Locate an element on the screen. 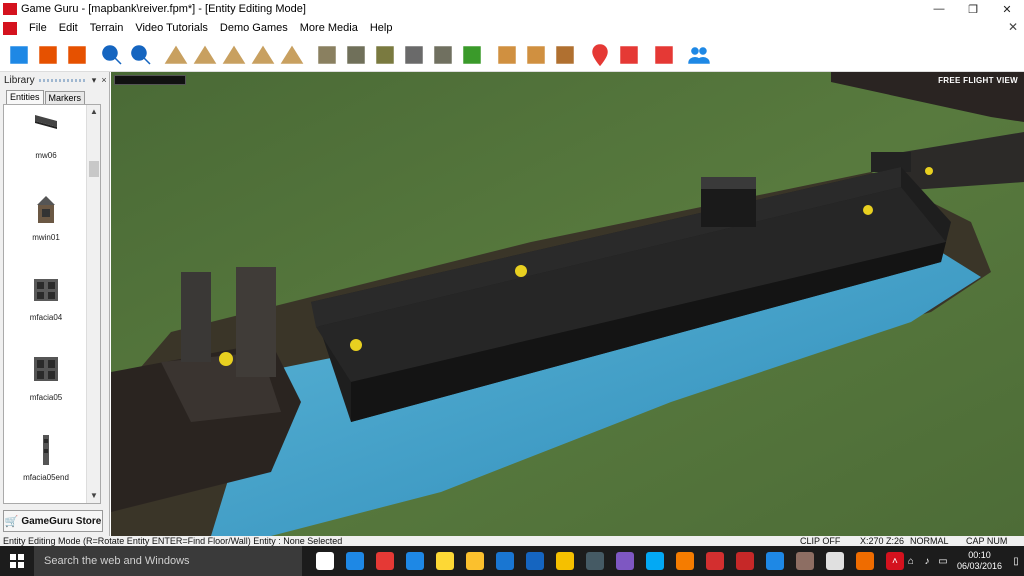 The height and width of the screenshot is (576, 1024). tab-markers: Markers is located at coordinates (65, 97).